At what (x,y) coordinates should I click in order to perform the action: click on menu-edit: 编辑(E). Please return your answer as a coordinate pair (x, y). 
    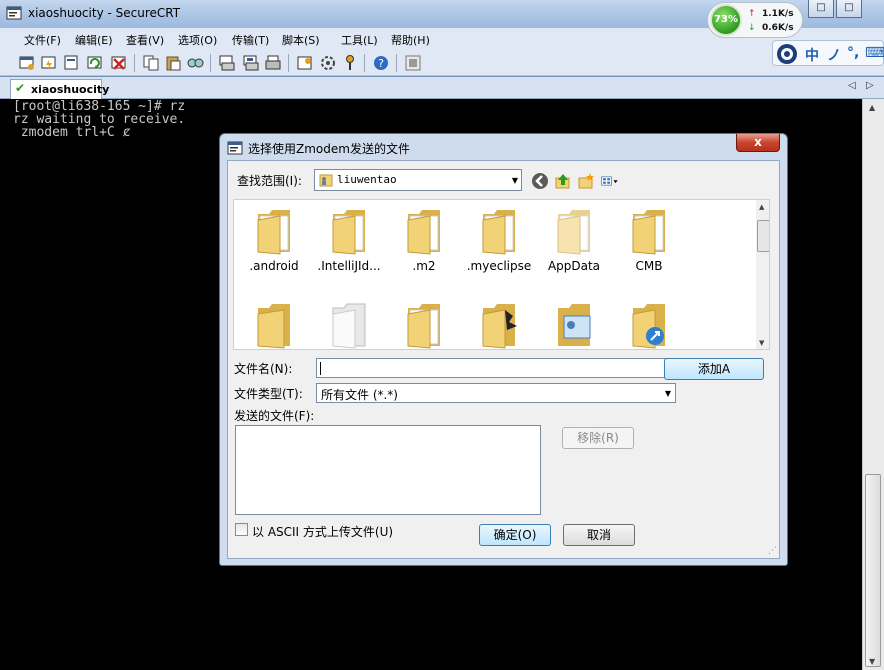
    Looking at the image, I should click on (94, 40).